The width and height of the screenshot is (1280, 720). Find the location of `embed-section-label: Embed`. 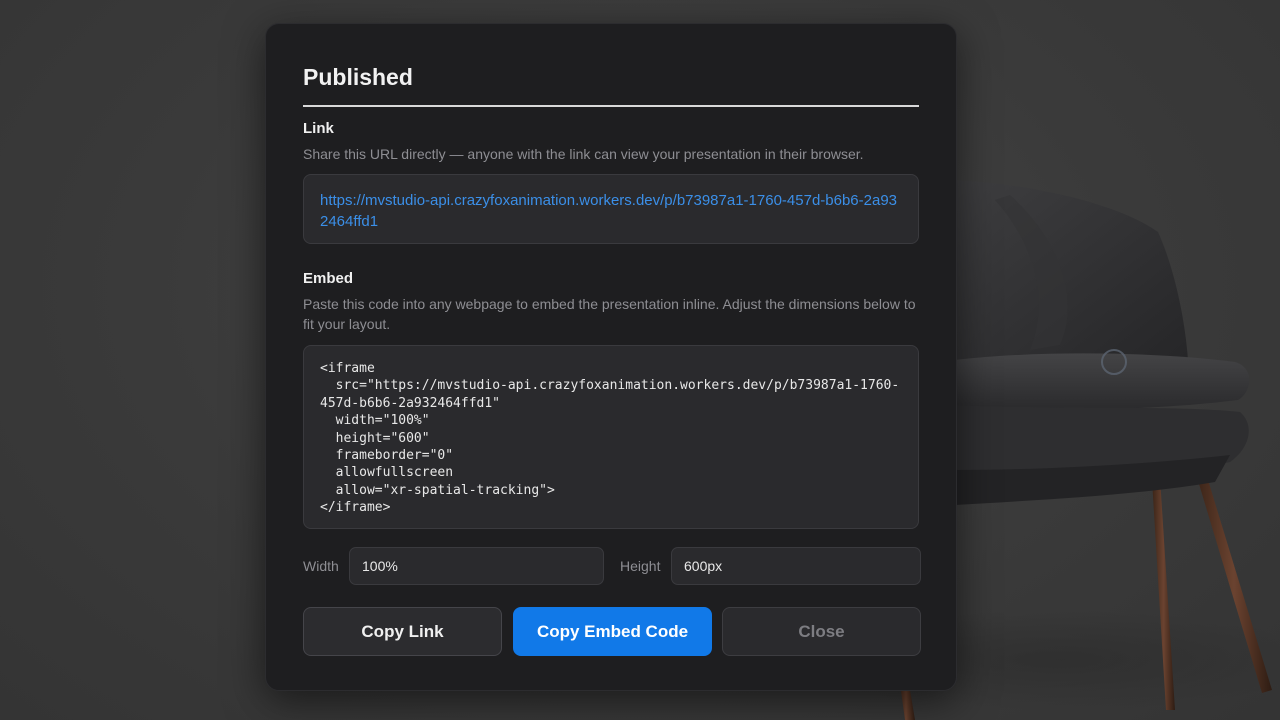

embed-section-label: Embed is located at coordinates (328, 278).